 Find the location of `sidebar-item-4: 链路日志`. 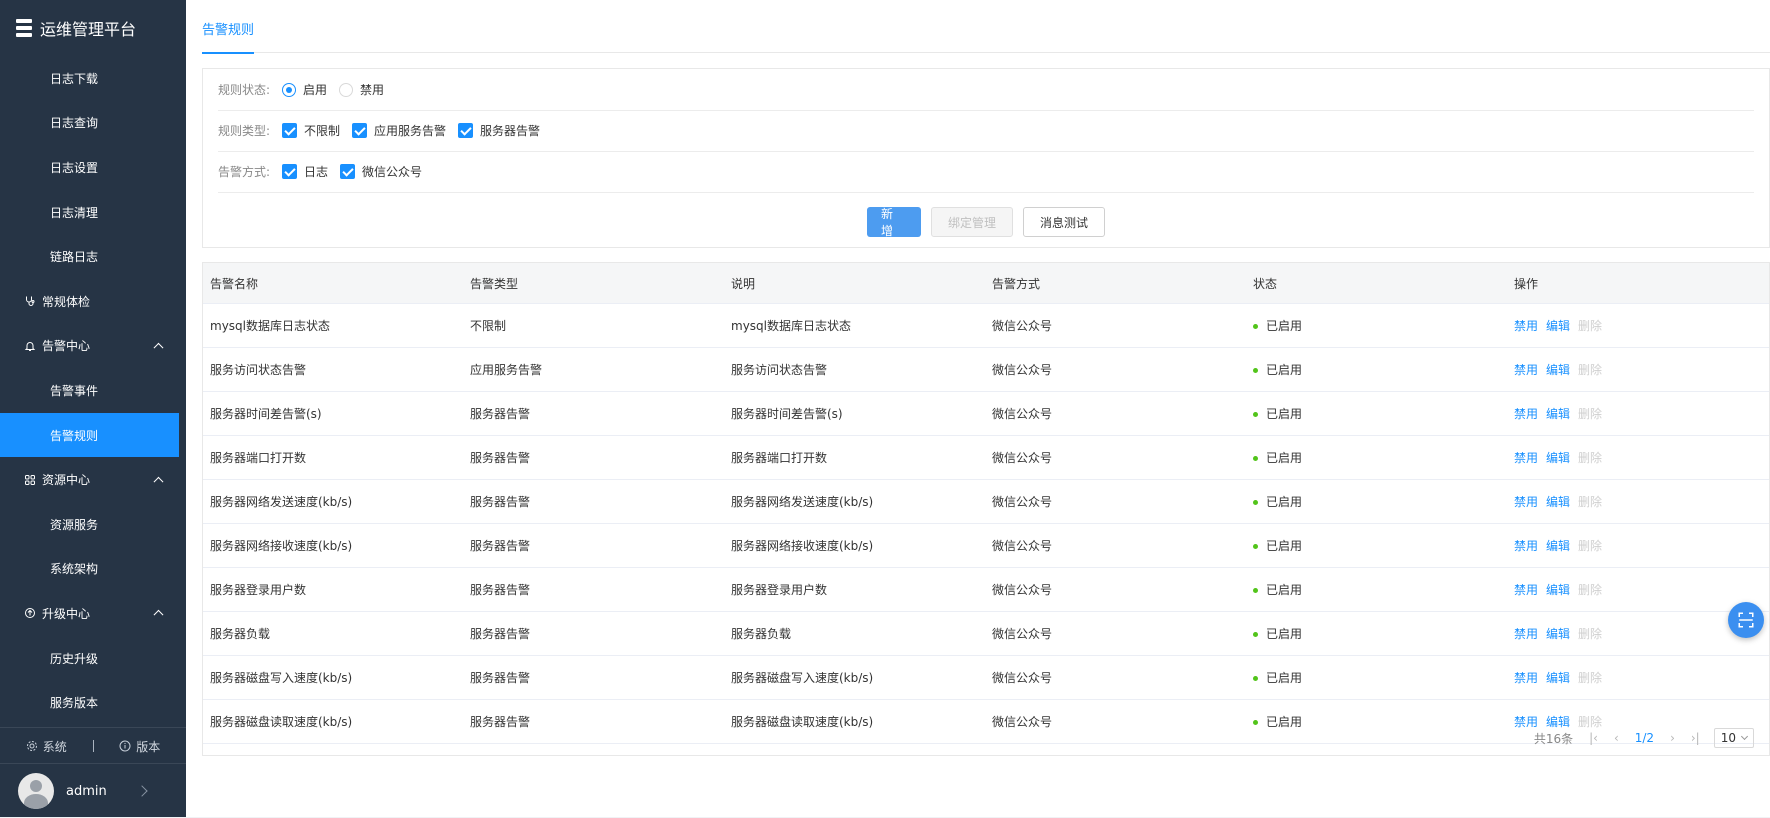

sidebar-item-4: 链路日志 is located at coordinates (93, 256).